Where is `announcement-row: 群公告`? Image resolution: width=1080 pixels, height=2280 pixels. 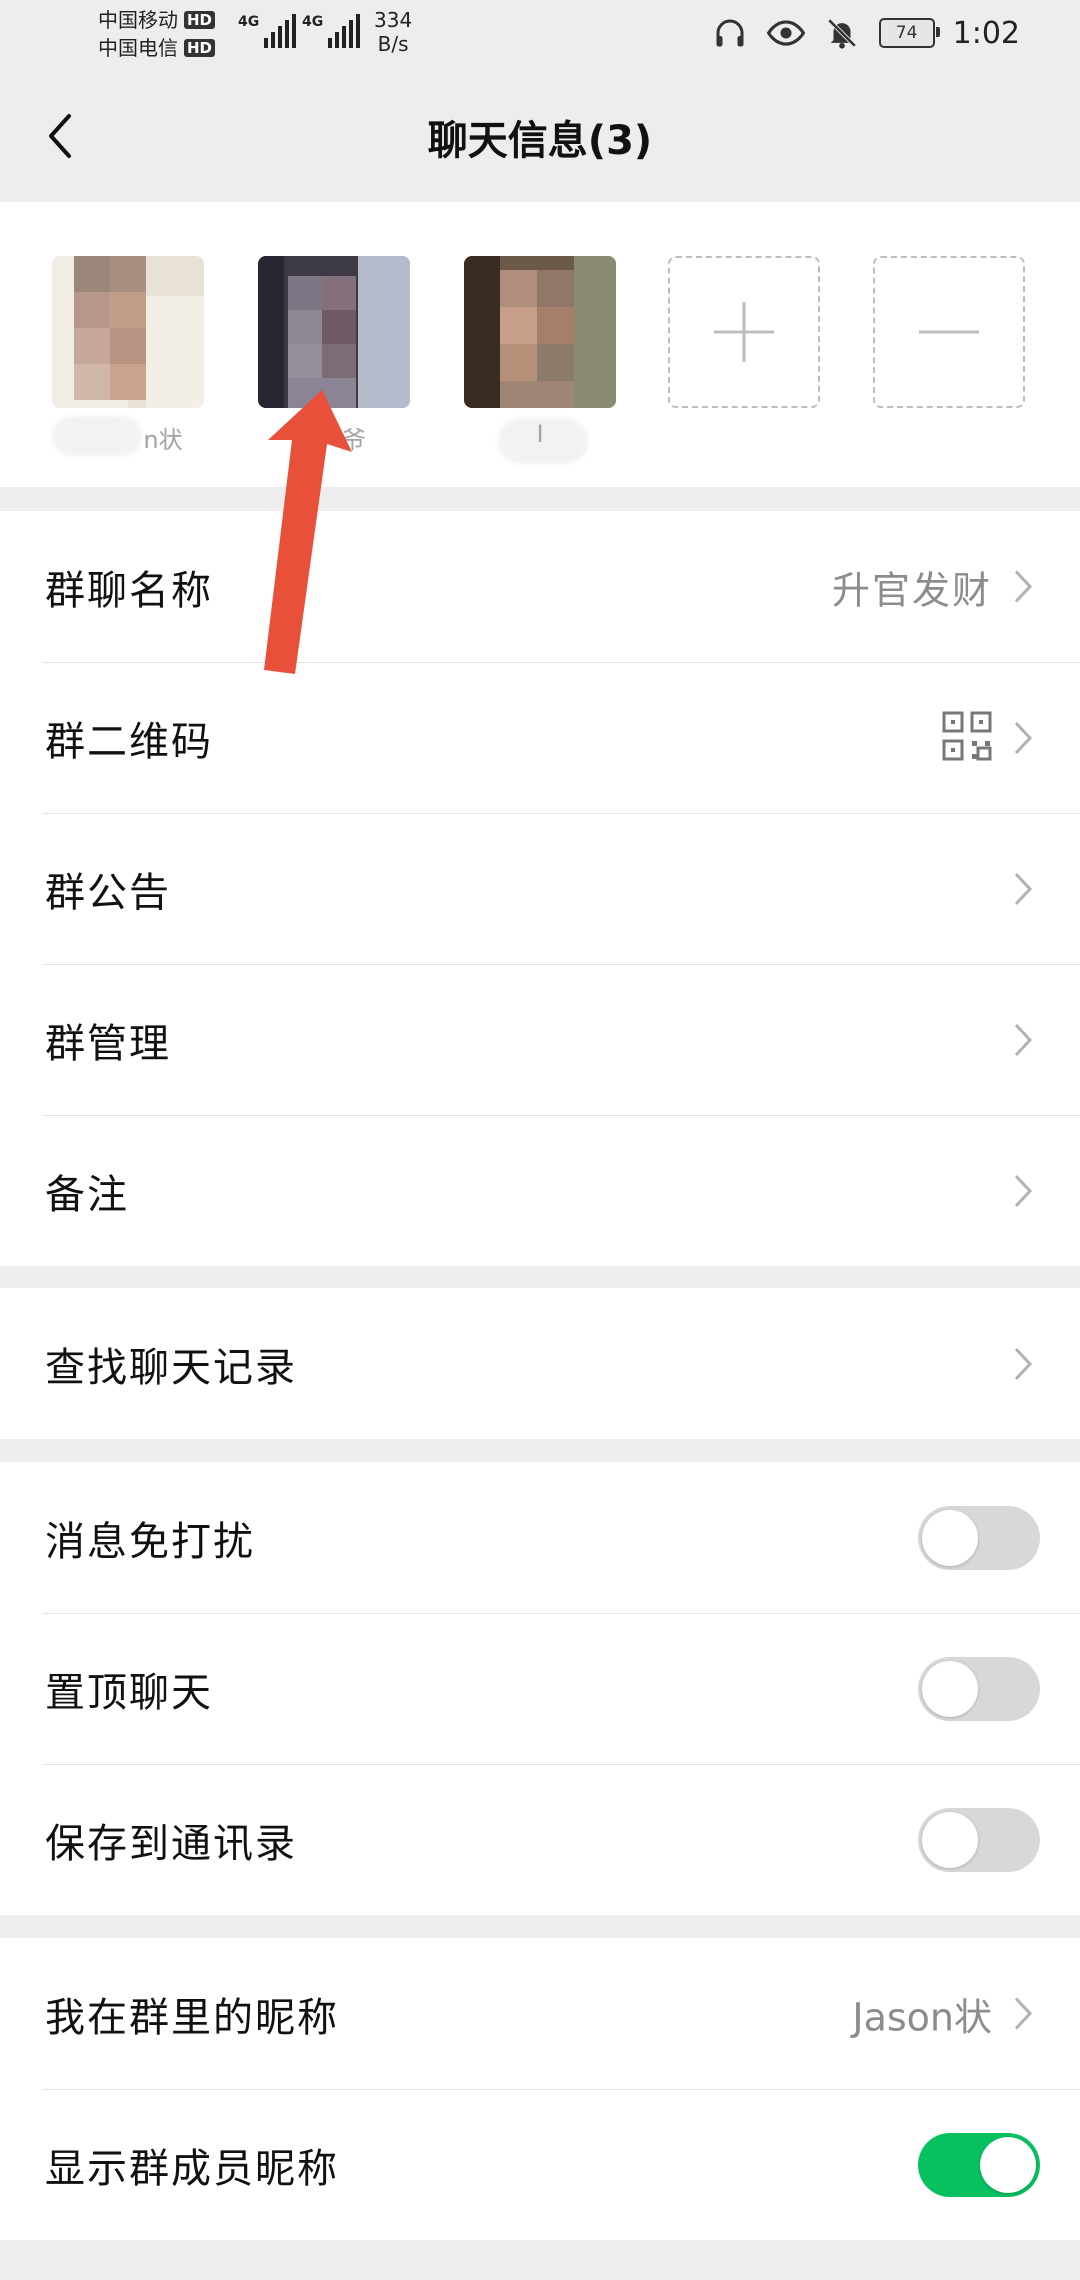
announcement-row: 群公告 is located at coordinates (540, 888).